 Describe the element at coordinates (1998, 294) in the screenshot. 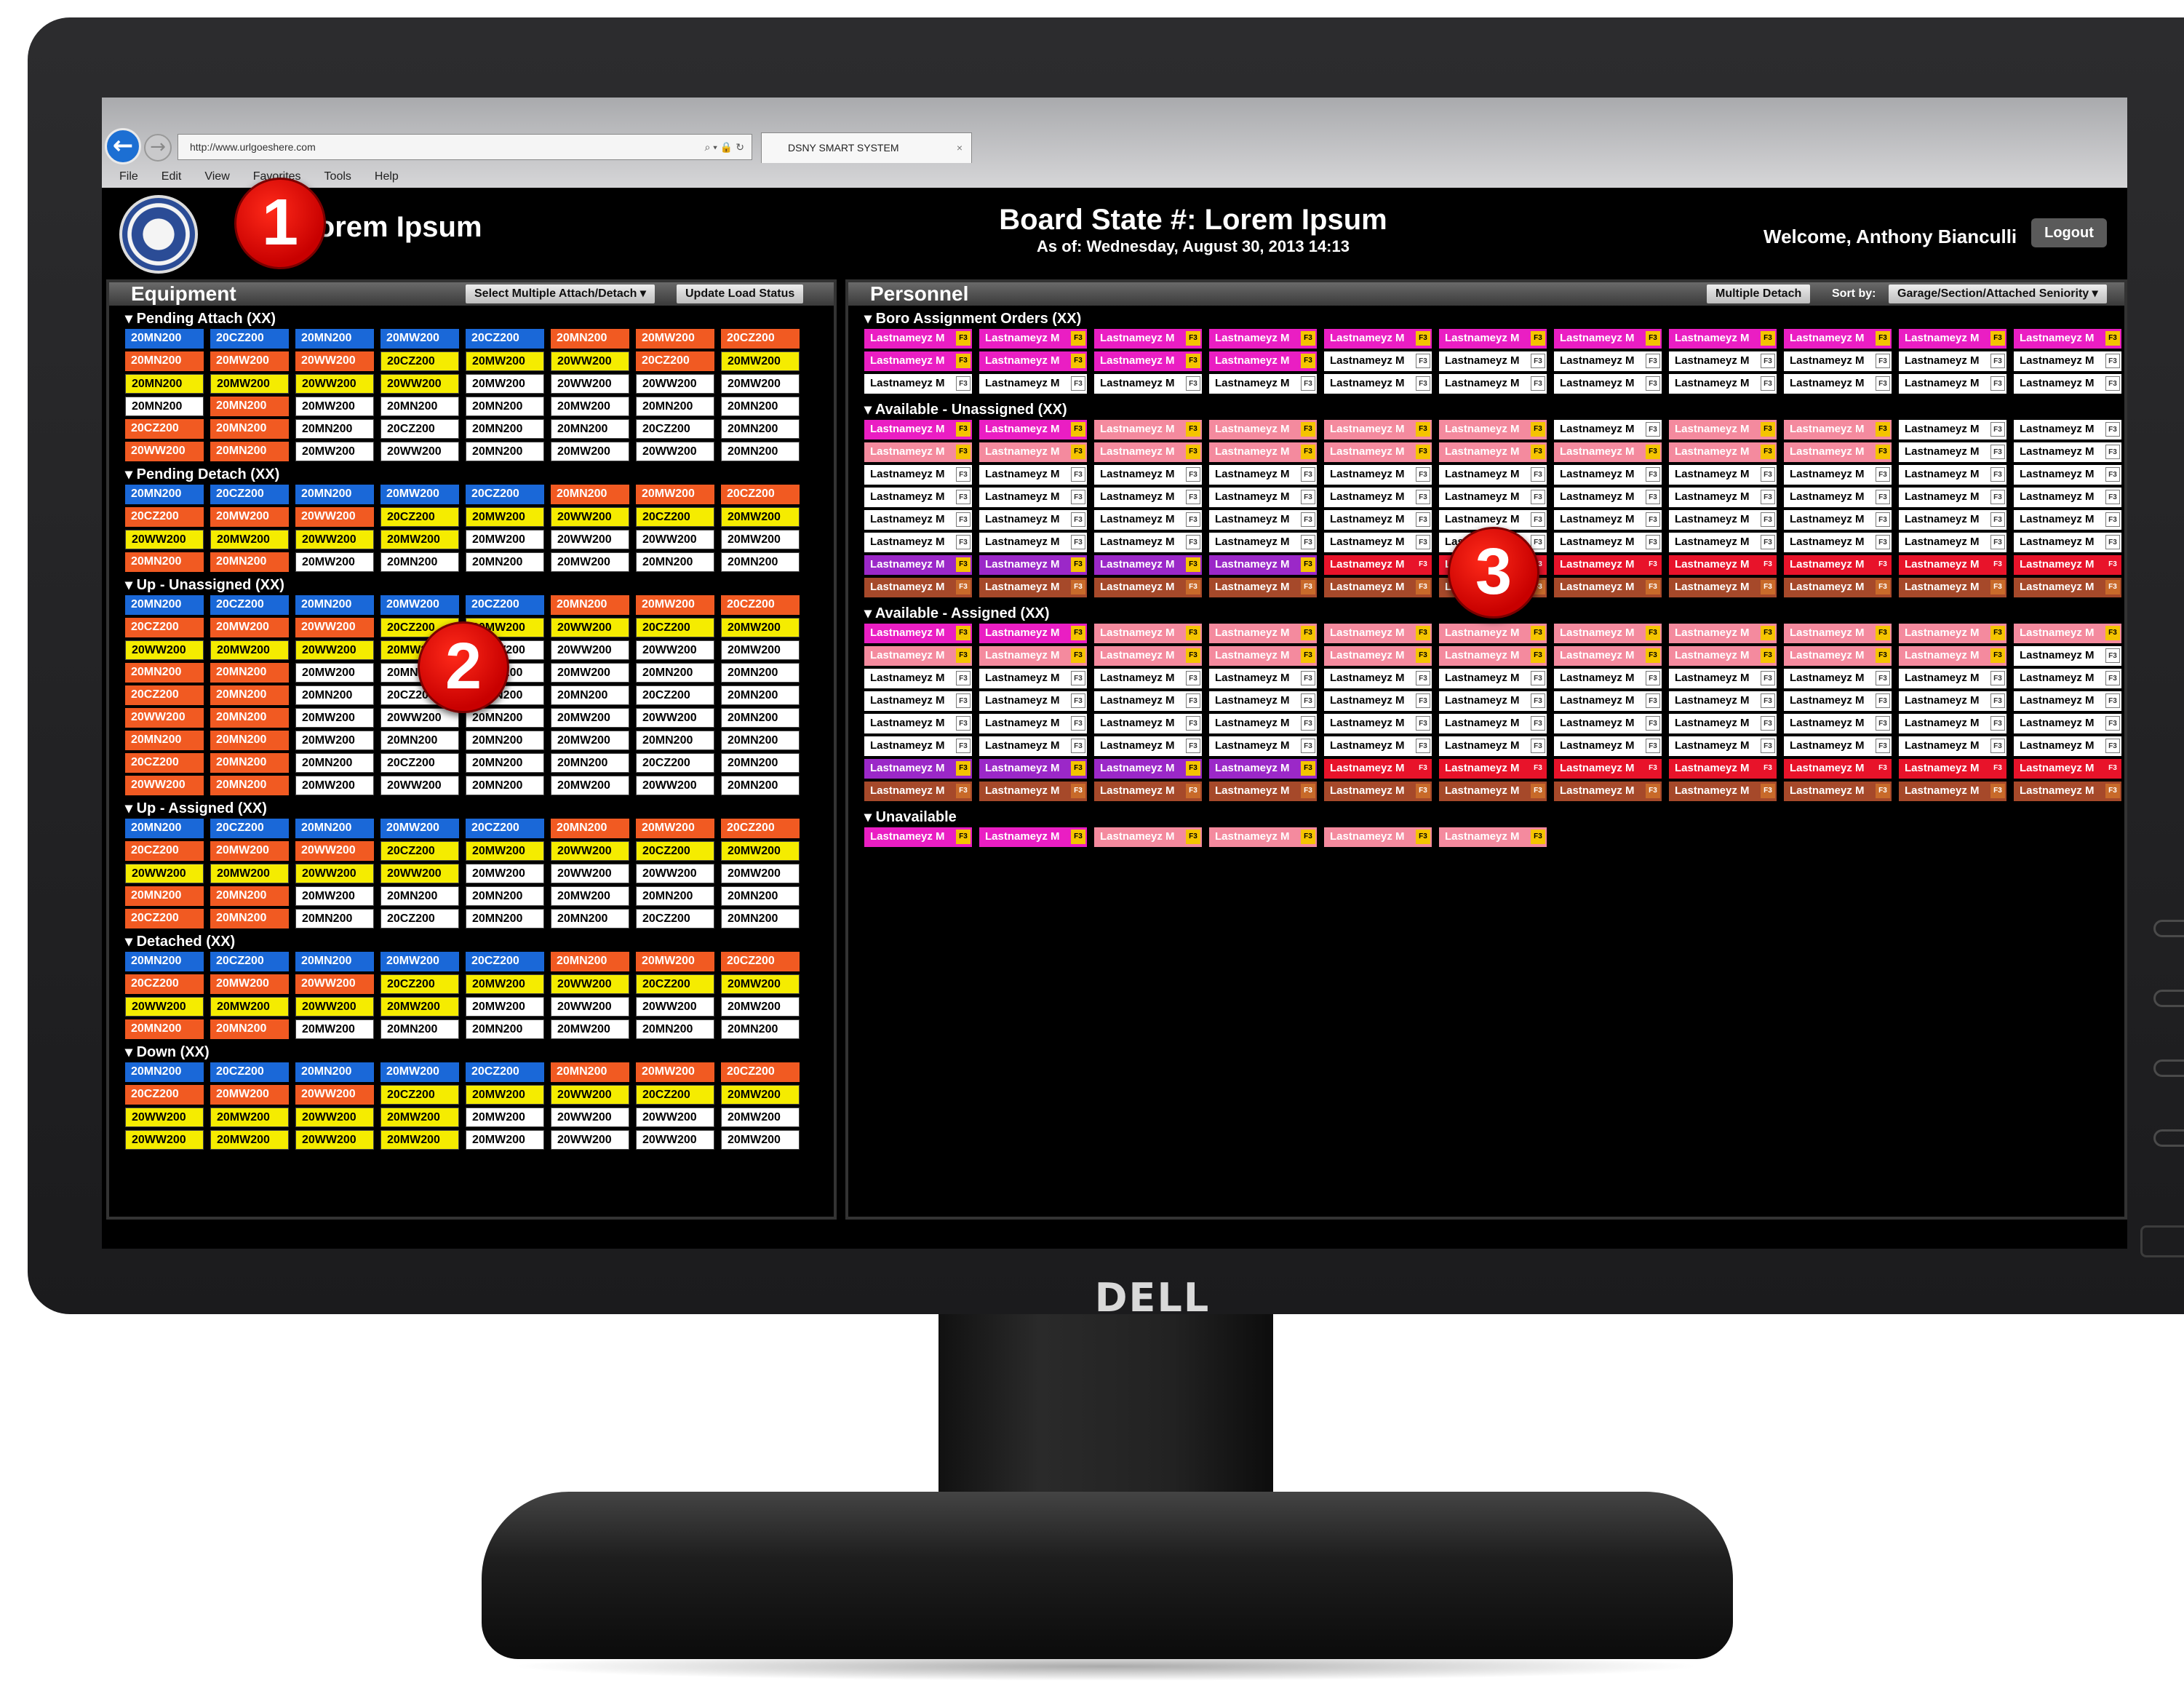

I see `sort-by-dropdown: Garage/Section/Attached Seniority ▾` at that location.